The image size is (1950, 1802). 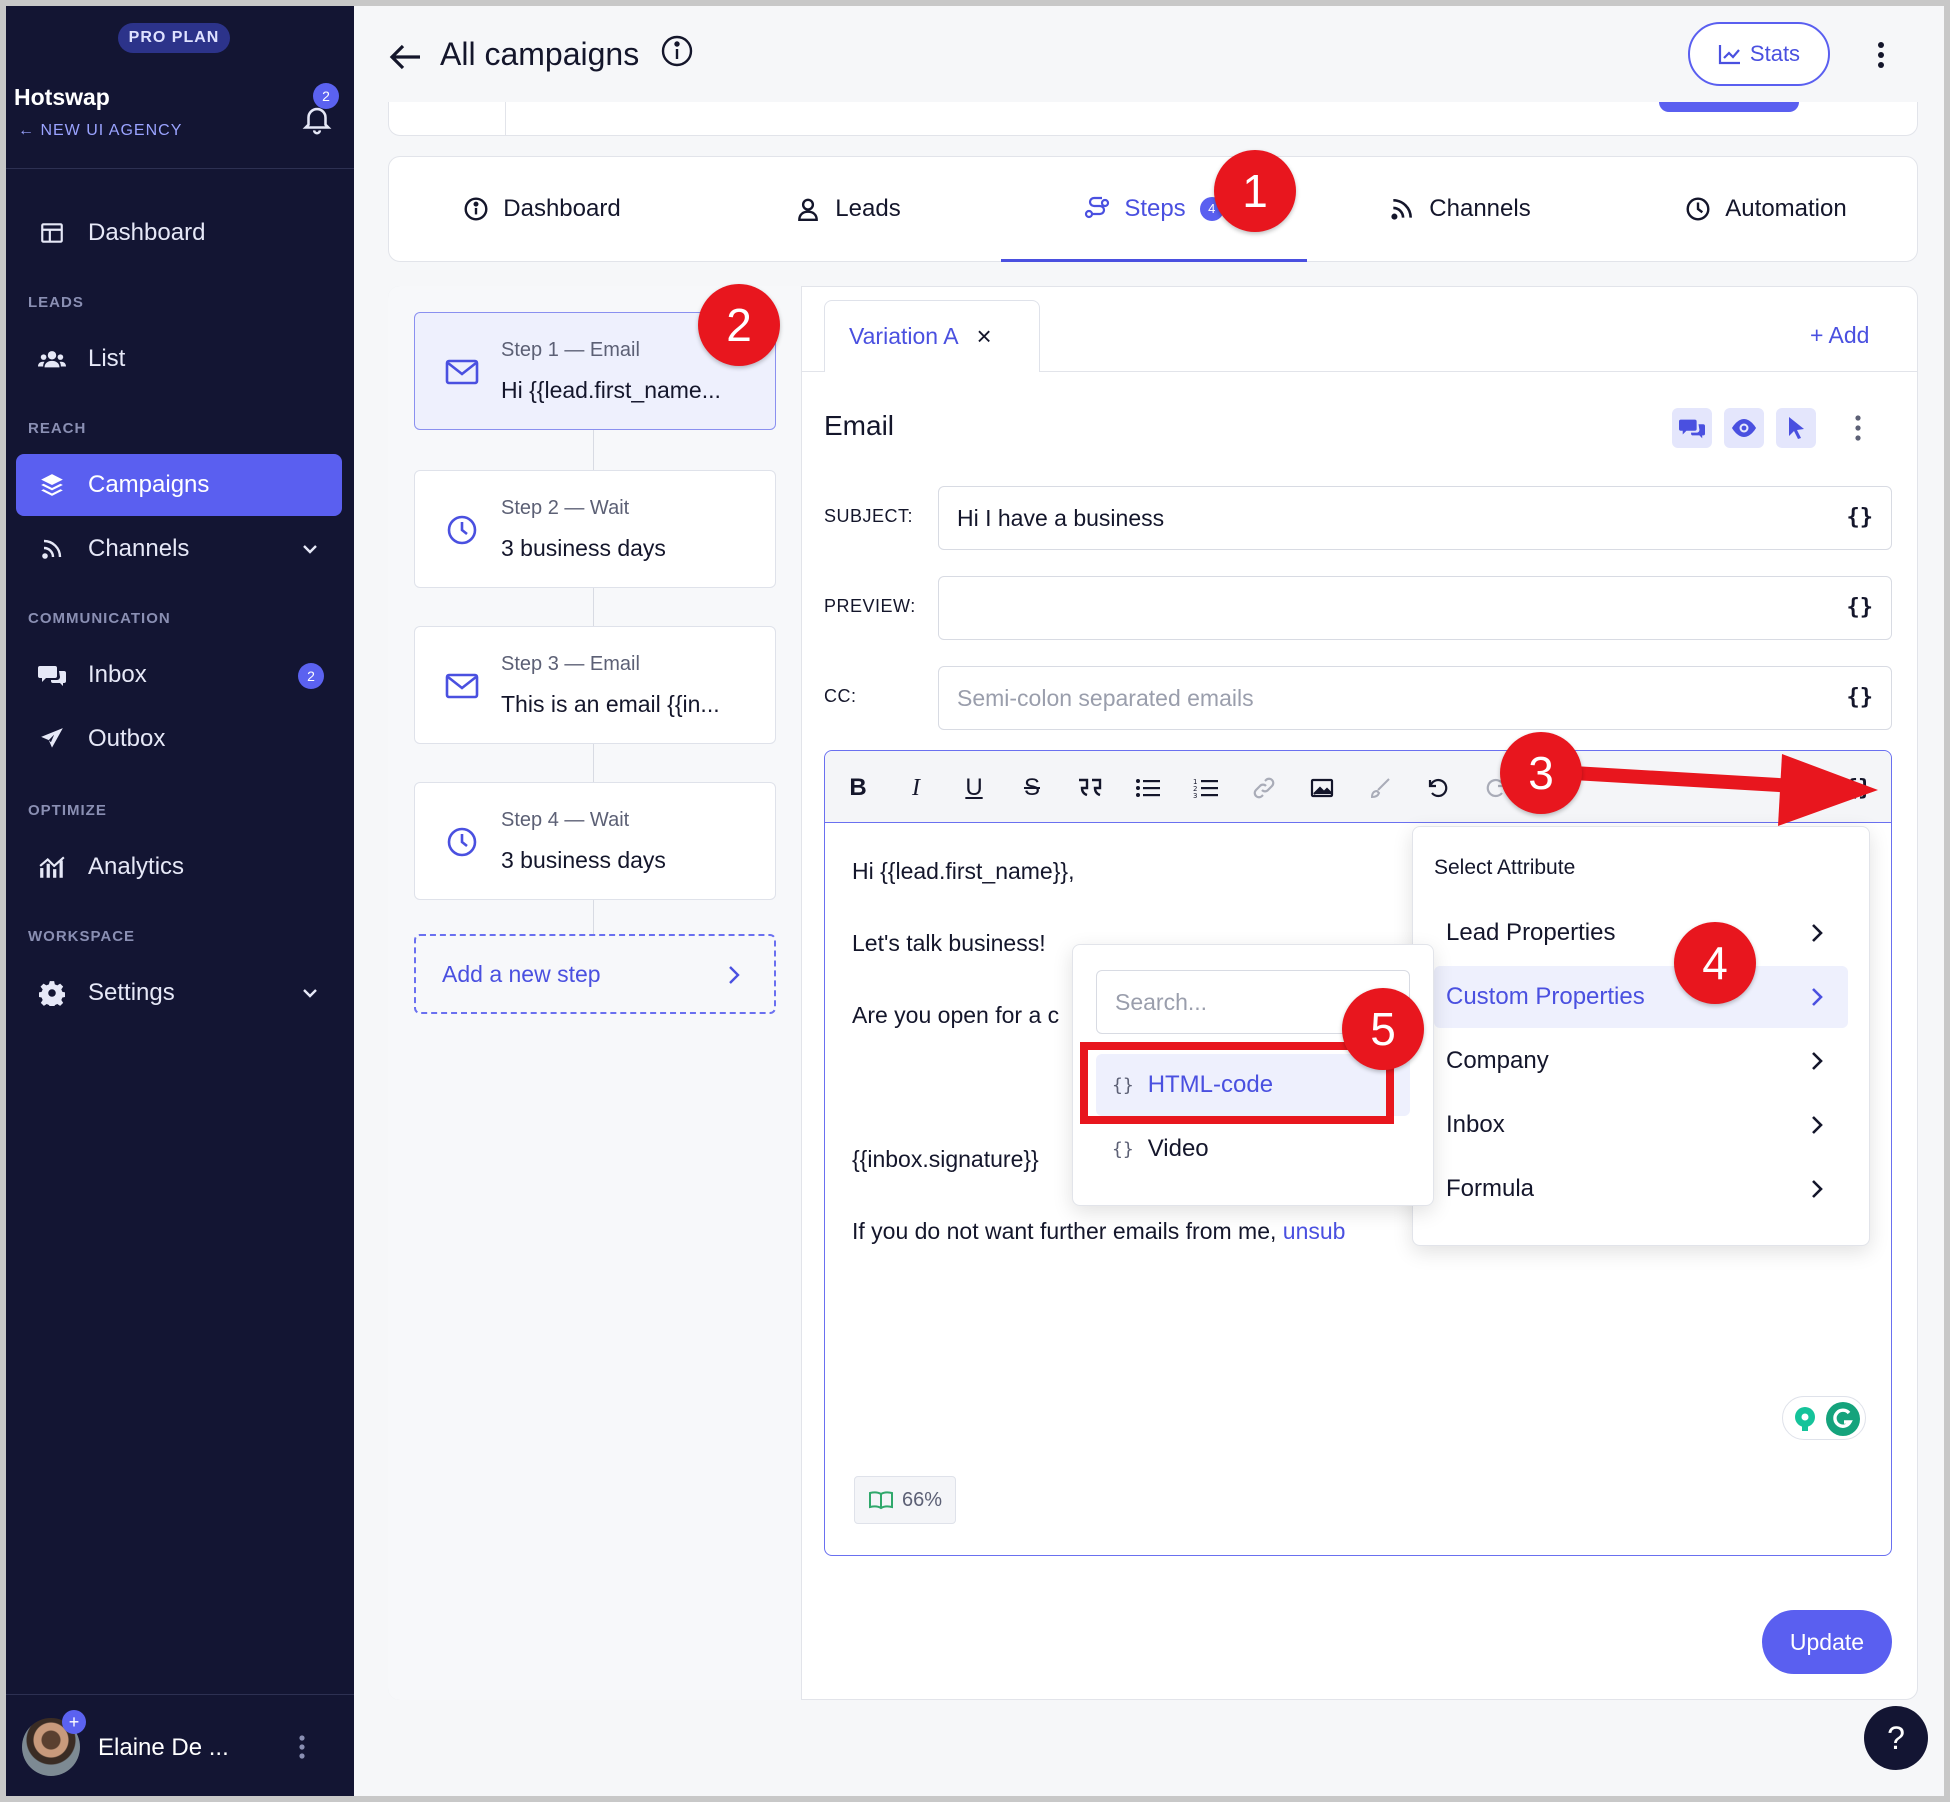 I want to click on step-meta: Step 4 — Wait, so click(x=565, y=820).